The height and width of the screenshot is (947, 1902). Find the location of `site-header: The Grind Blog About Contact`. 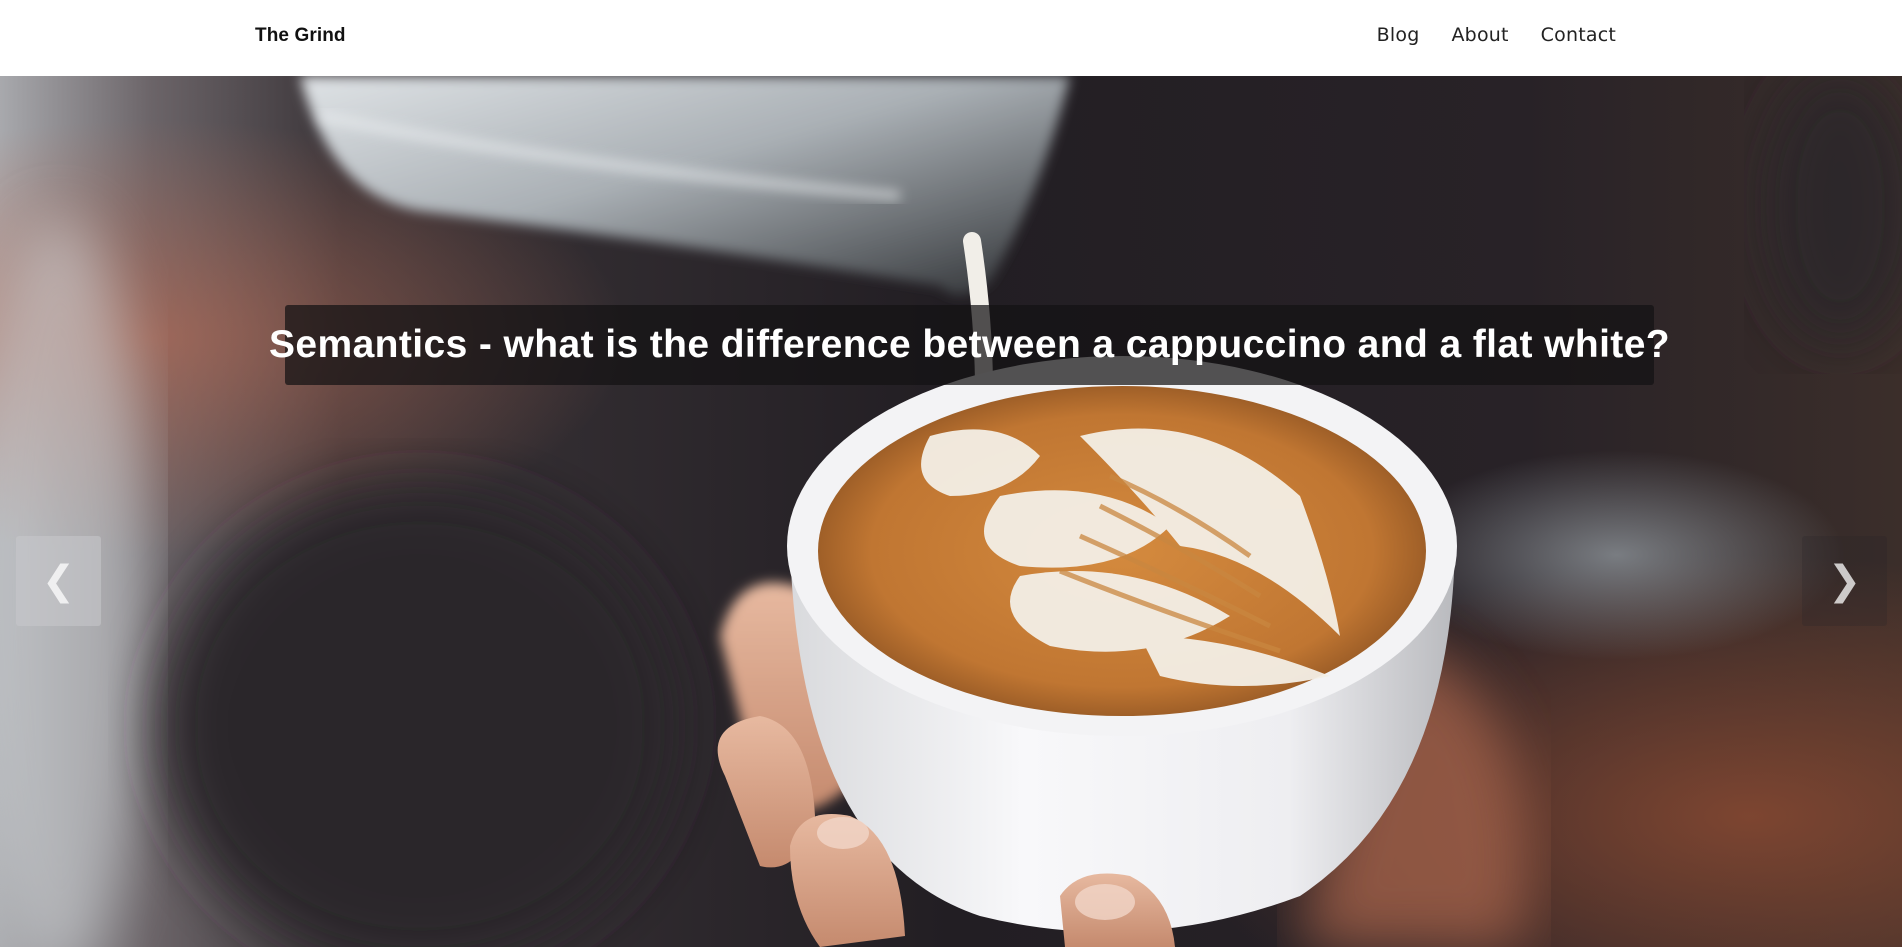

site-header: The Grind Blog About Contact is located at coordinates (951, 38).